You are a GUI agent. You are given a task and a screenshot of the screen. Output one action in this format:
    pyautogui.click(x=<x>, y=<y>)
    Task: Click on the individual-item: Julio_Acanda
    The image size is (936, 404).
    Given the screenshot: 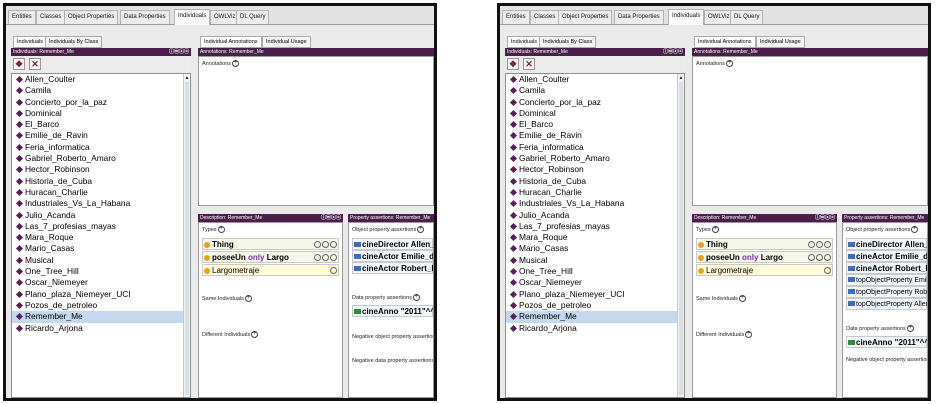 What is the action you would take?
    pyautogui.click(x=595, y=215)
    